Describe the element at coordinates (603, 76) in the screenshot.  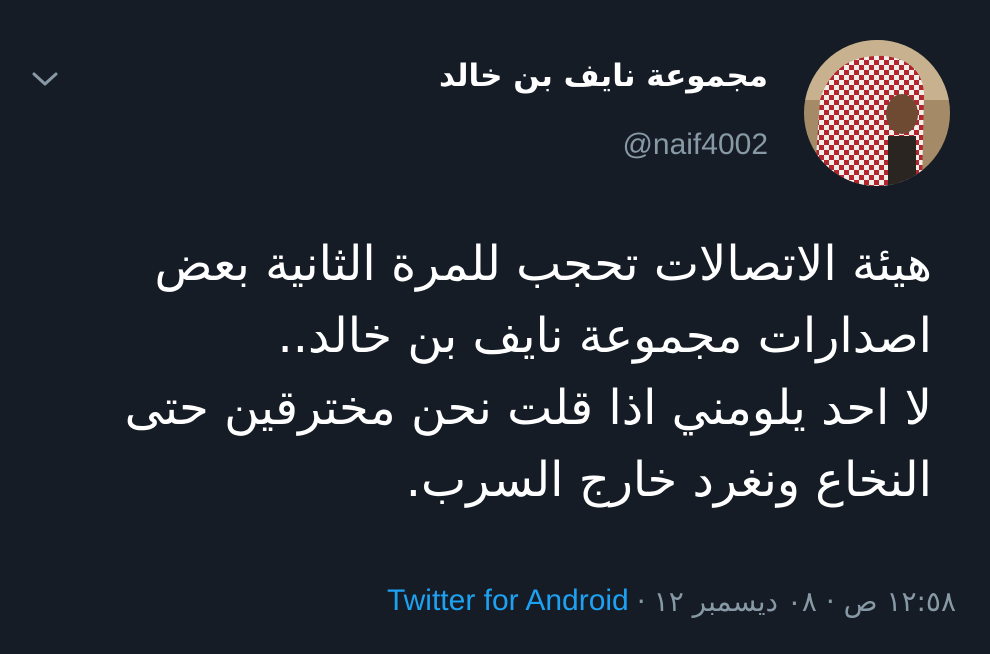
I see `display-name: مجموعة نايف بن خالد` at that location.